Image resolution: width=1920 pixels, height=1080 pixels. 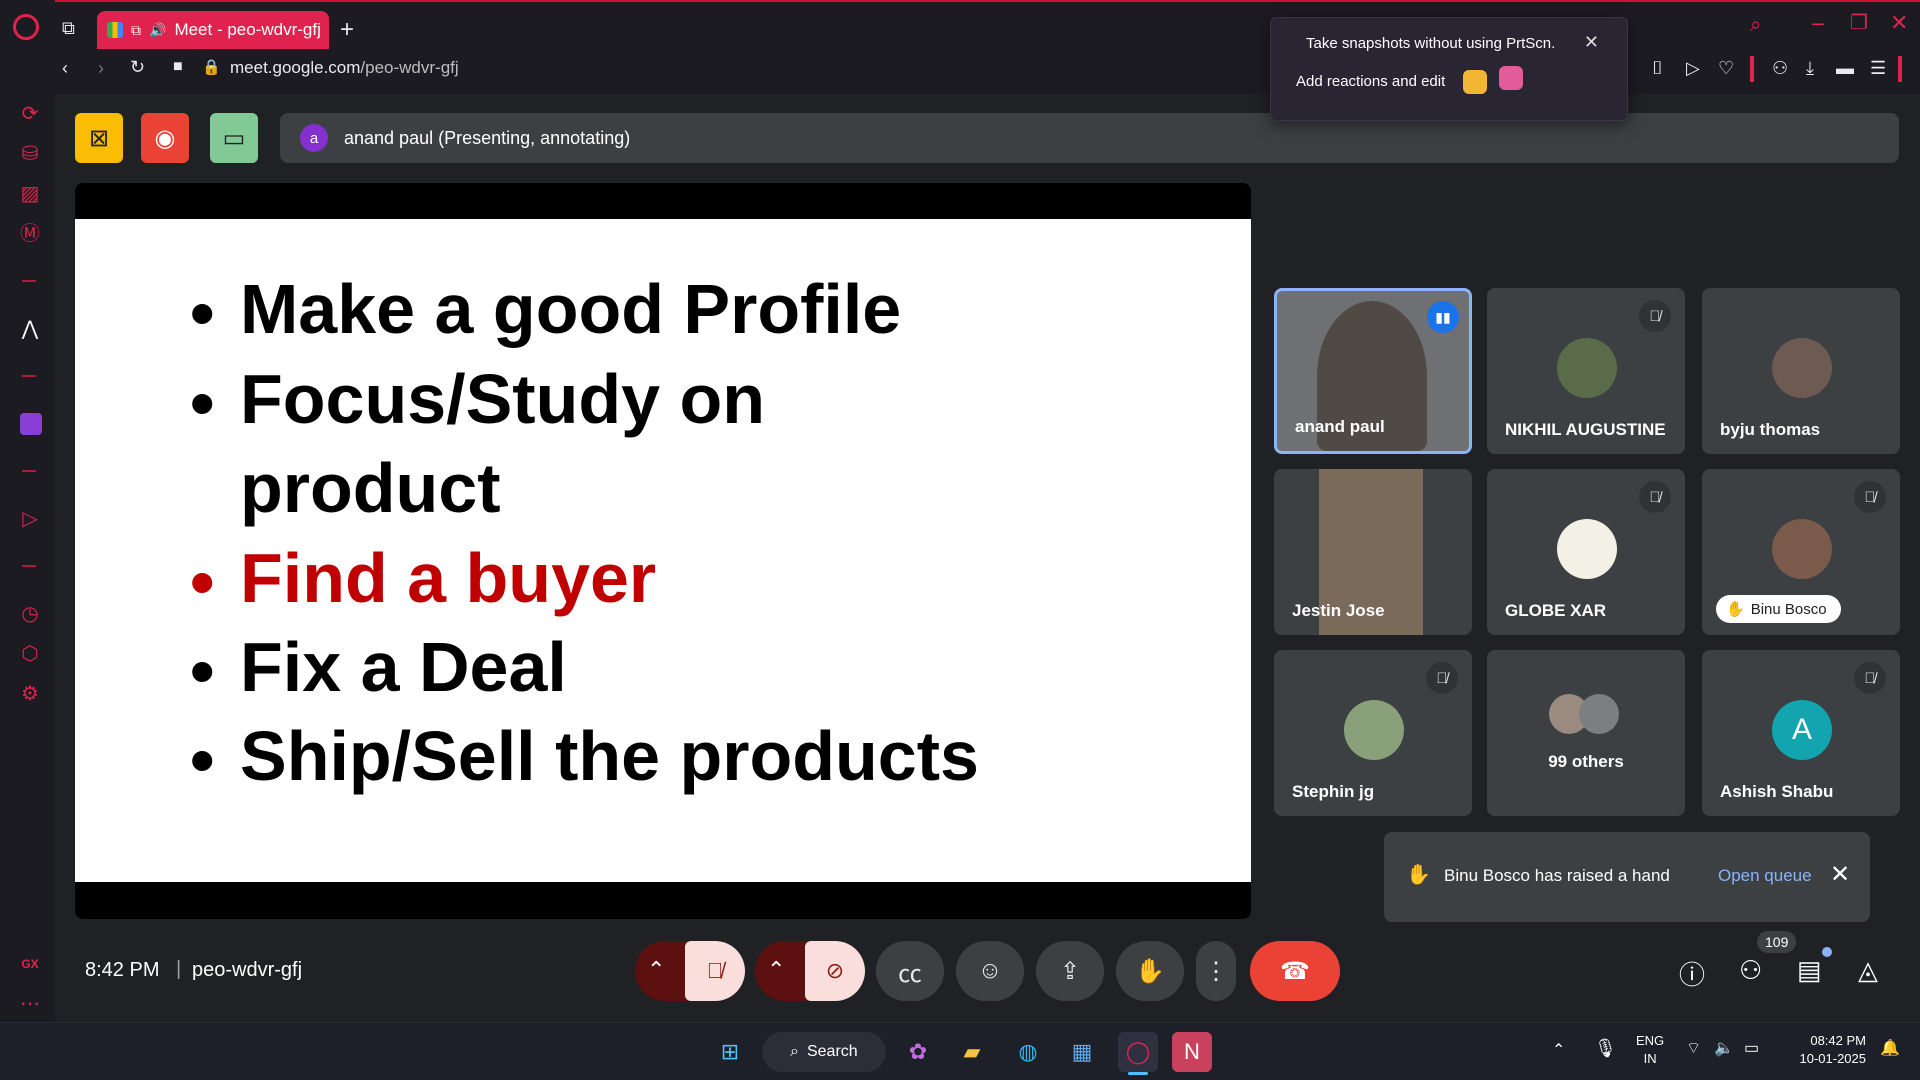 What do you see at coordinates (1585, 429) in the screenshot?
I see `participant-name: NIKHIL AUGUSTINE` at bounding box center [1585, 429].